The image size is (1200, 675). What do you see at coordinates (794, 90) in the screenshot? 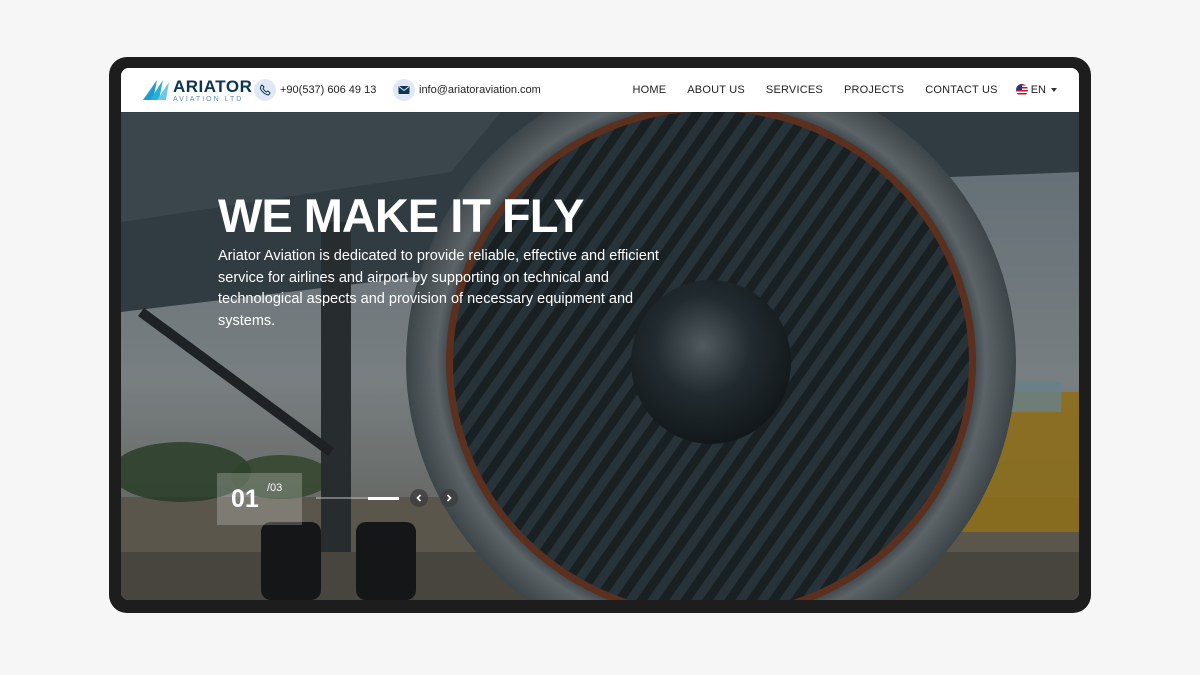
I see `nav-services: SERVICES` at bounding box center [794, 90].